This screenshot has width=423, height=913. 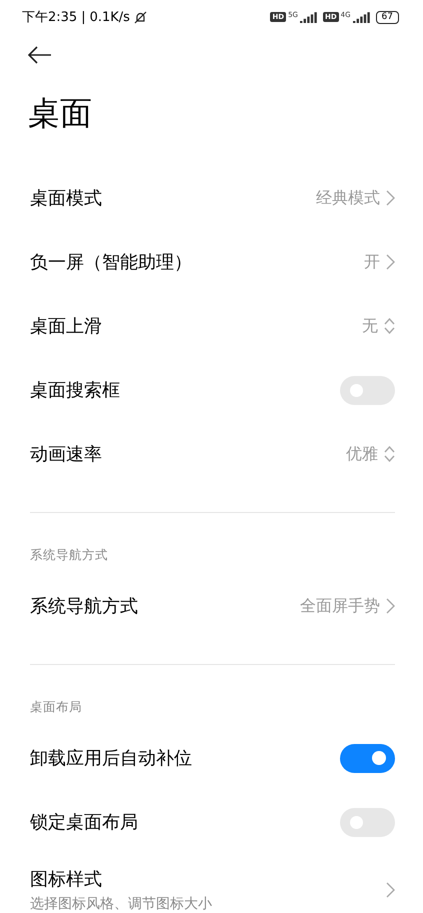 What do you see at coordinates (75, 390) in the screenshot?
I see `setting-label: 桌面搜索框` at bounding box center [75, 390].